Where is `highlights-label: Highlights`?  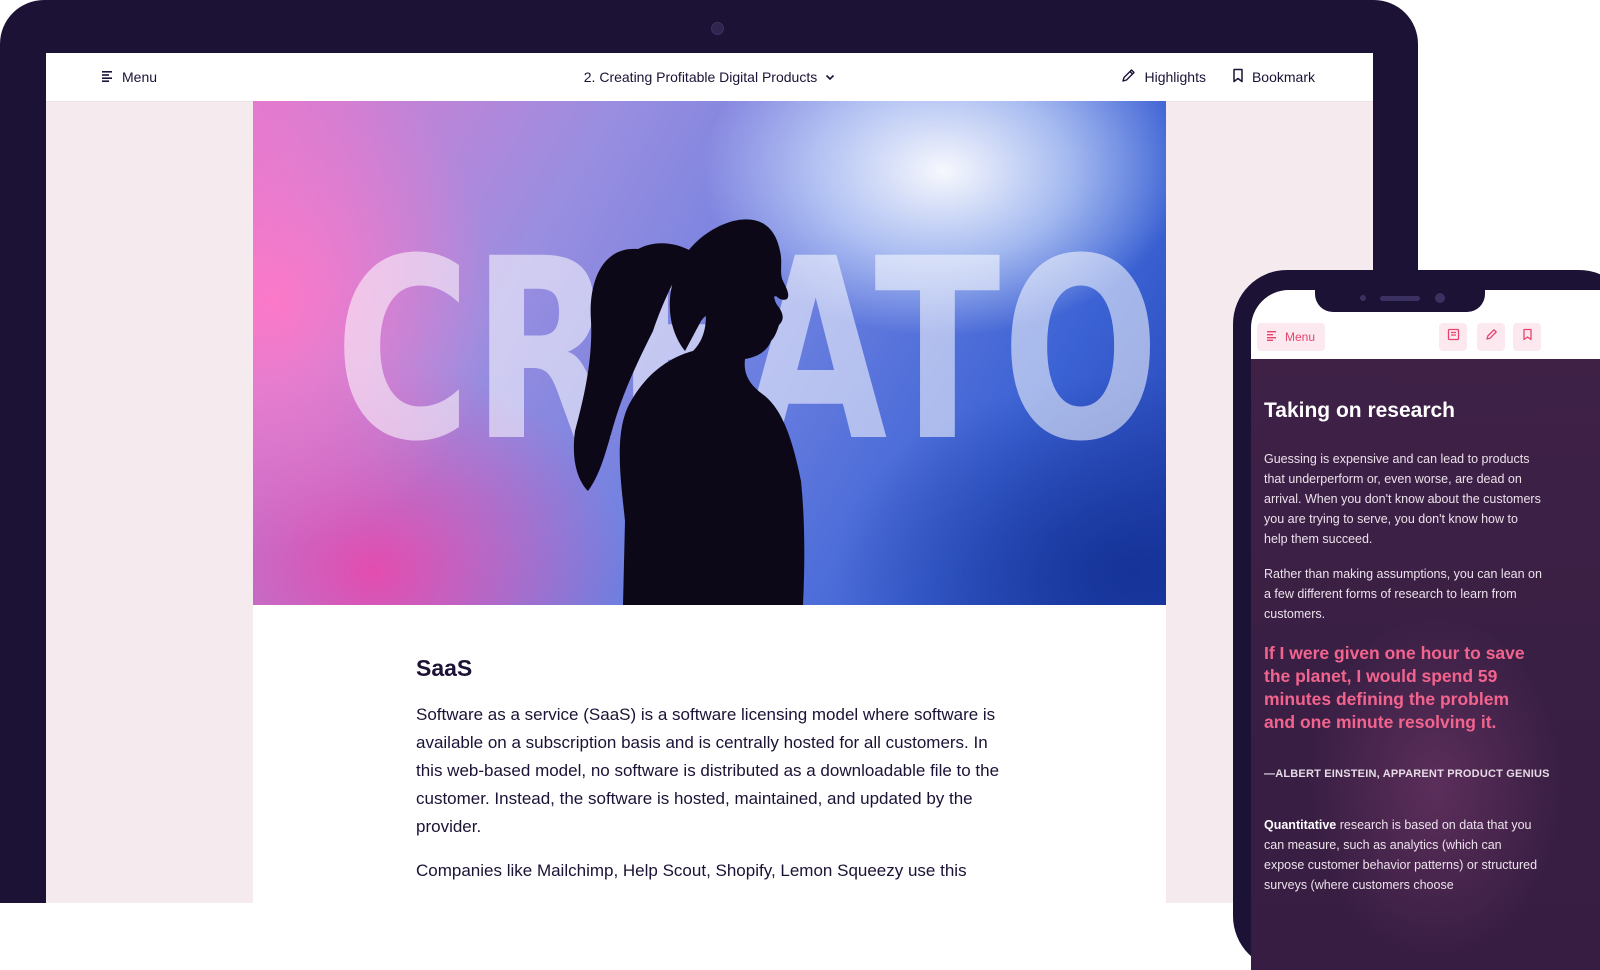 highlights-label: Highlights is located at coordinates (1175, 77).